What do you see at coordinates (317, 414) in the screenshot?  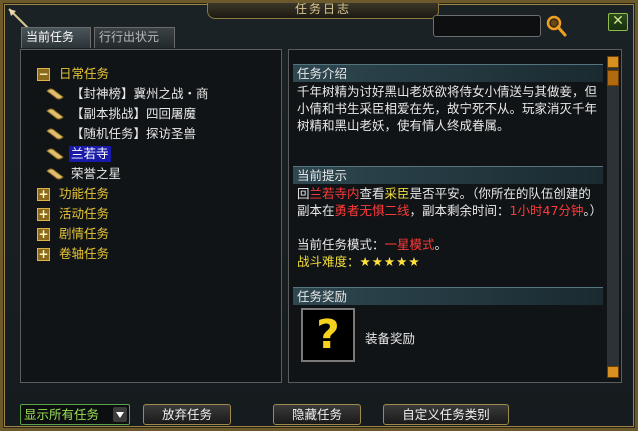 I see `hide-quest-button: 隐藏任务` at bounding box center [317, 414].